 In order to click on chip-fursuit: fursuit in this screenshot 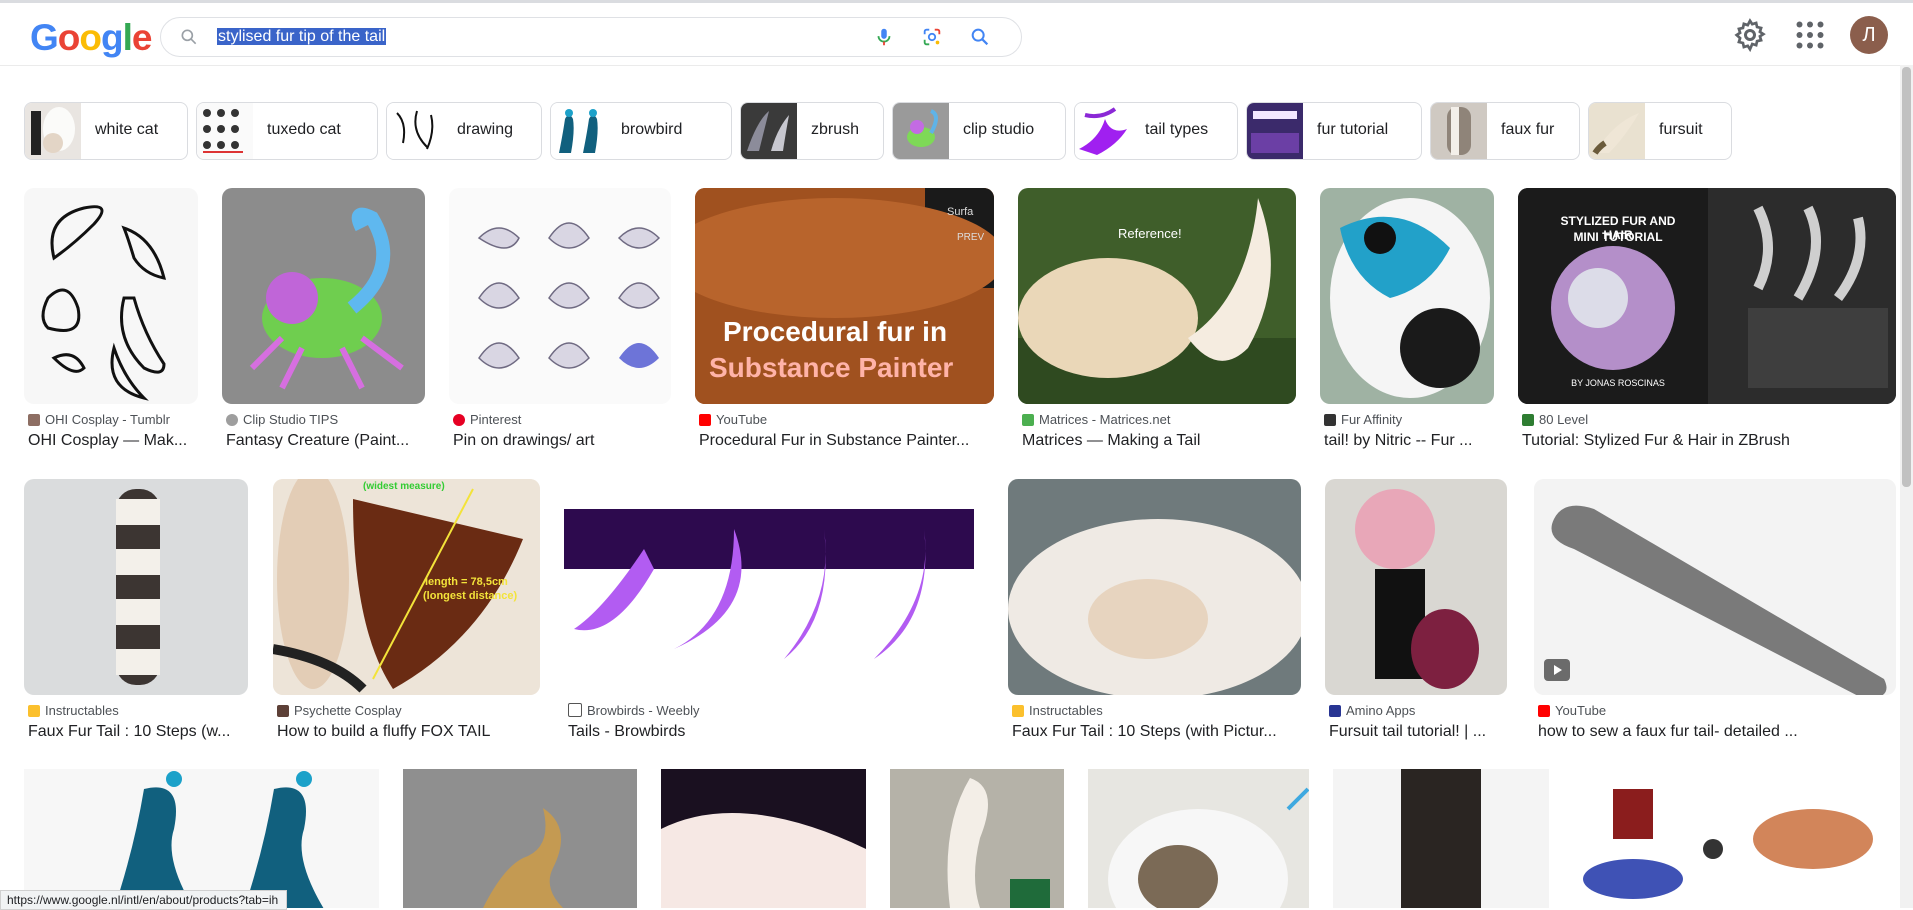, I will do `click(1660, 131)`.